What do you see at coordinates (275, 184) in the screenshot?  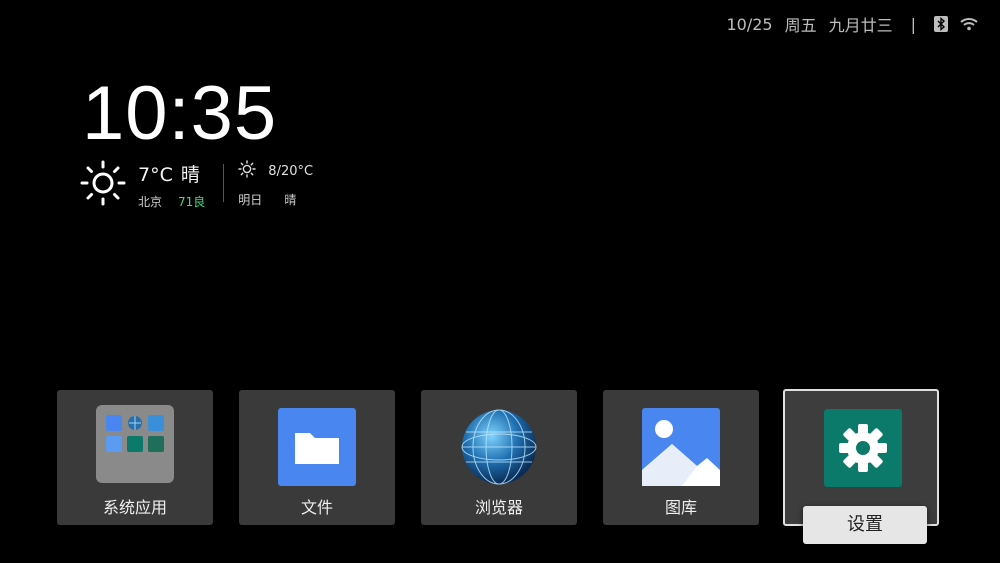 I see `weather-tomorrow: 8/20°C 明日 晴` at bounding box center [275, 184].